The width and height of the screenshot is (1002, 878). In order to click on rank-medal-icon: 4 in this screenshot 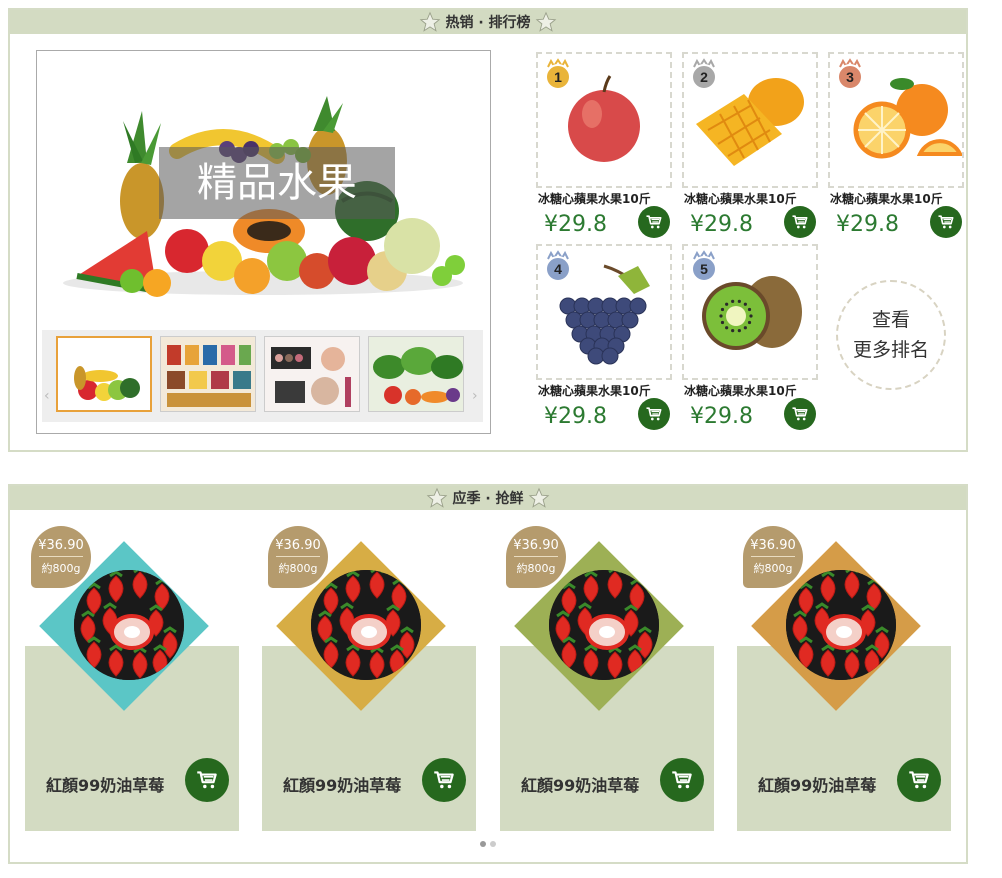, I will do `click(558, 266)`.